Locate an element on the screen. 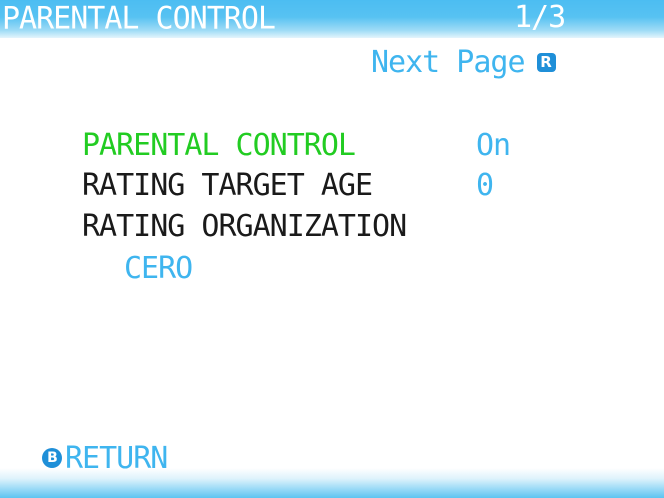 Image resolution: width=664 pixels, height=498 pixels. page-title: PARENTAL CONTROL is located at coordinates (139, 18).